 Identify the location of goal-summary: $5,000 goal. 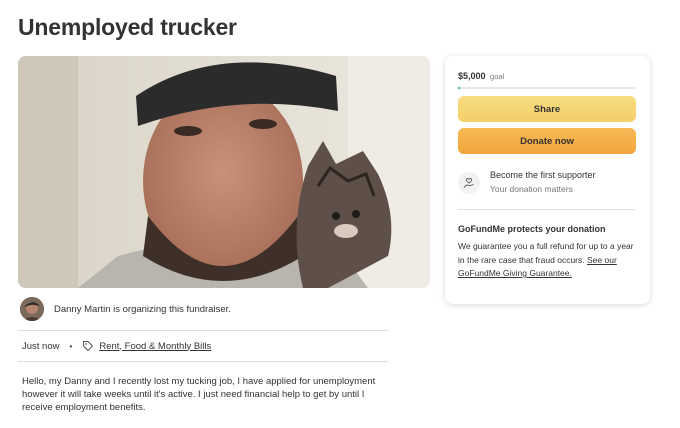
(481, 76).